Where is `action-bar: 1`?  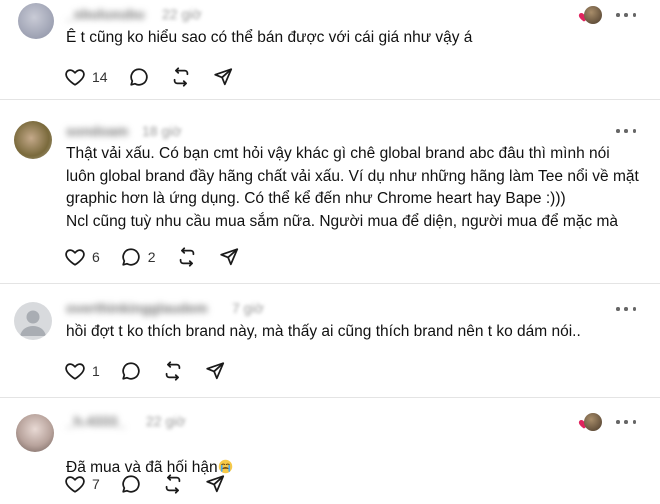 action-bar: 1 is located at coordinates (155, 371).